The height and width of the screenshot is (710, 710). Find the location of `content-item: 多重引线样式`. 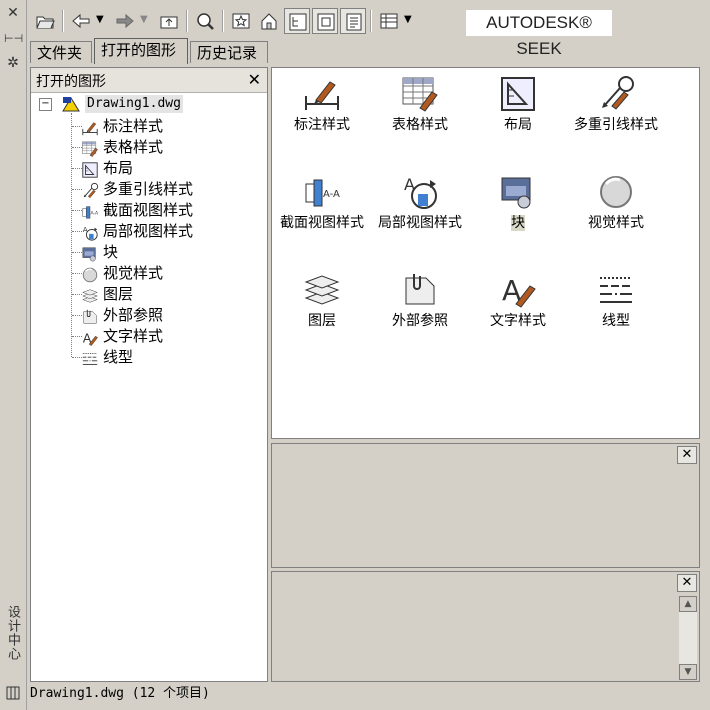

content-item: 多重引线样式 is located at coordinates (616, 103).